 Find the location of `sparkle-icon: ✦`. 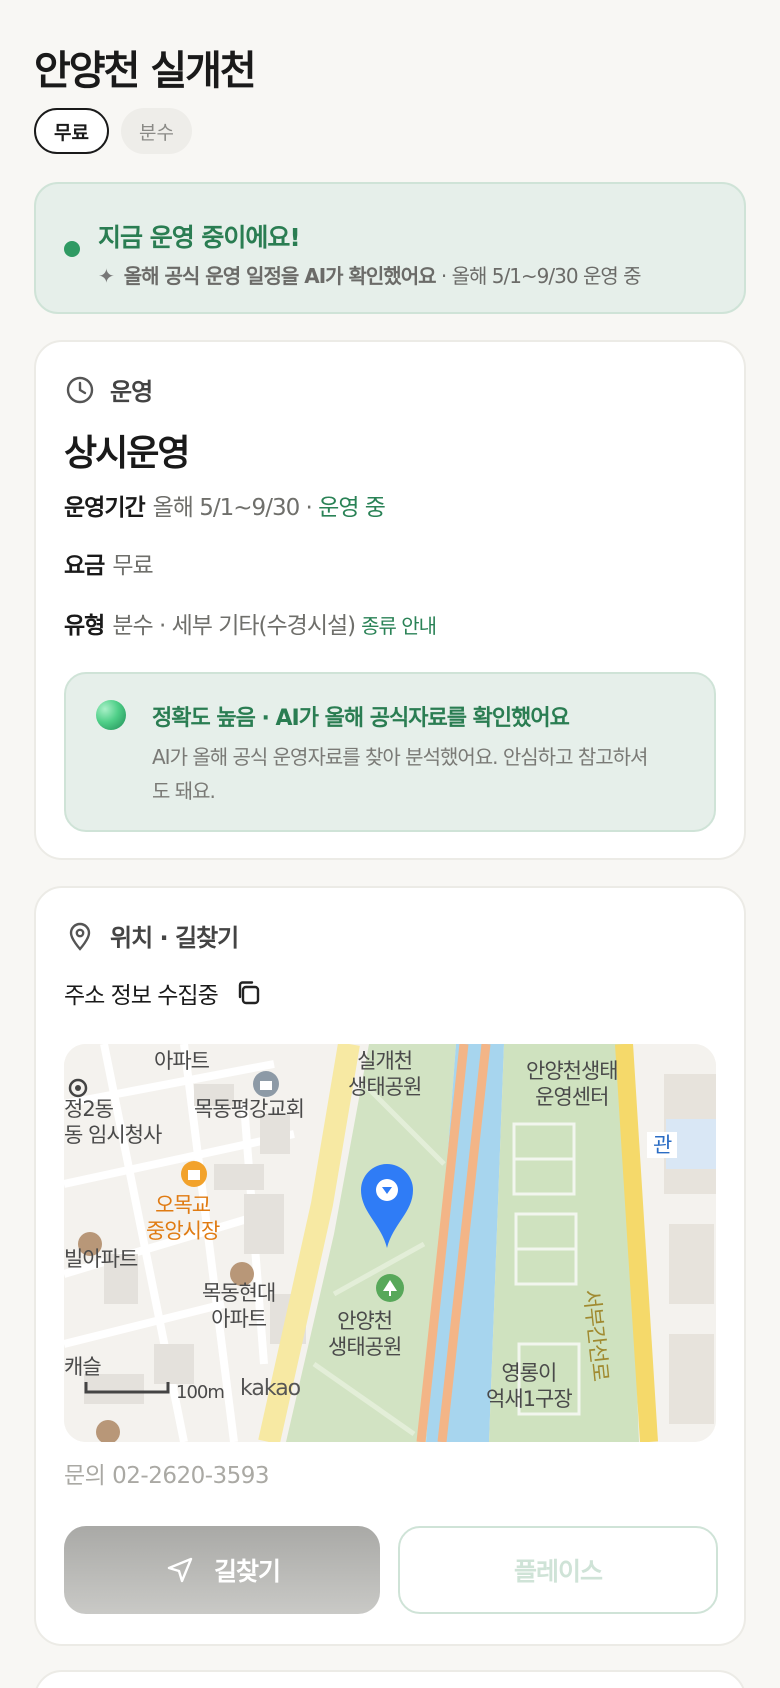

sparkle-icon: ✦ is located at coordinates (106, 276).